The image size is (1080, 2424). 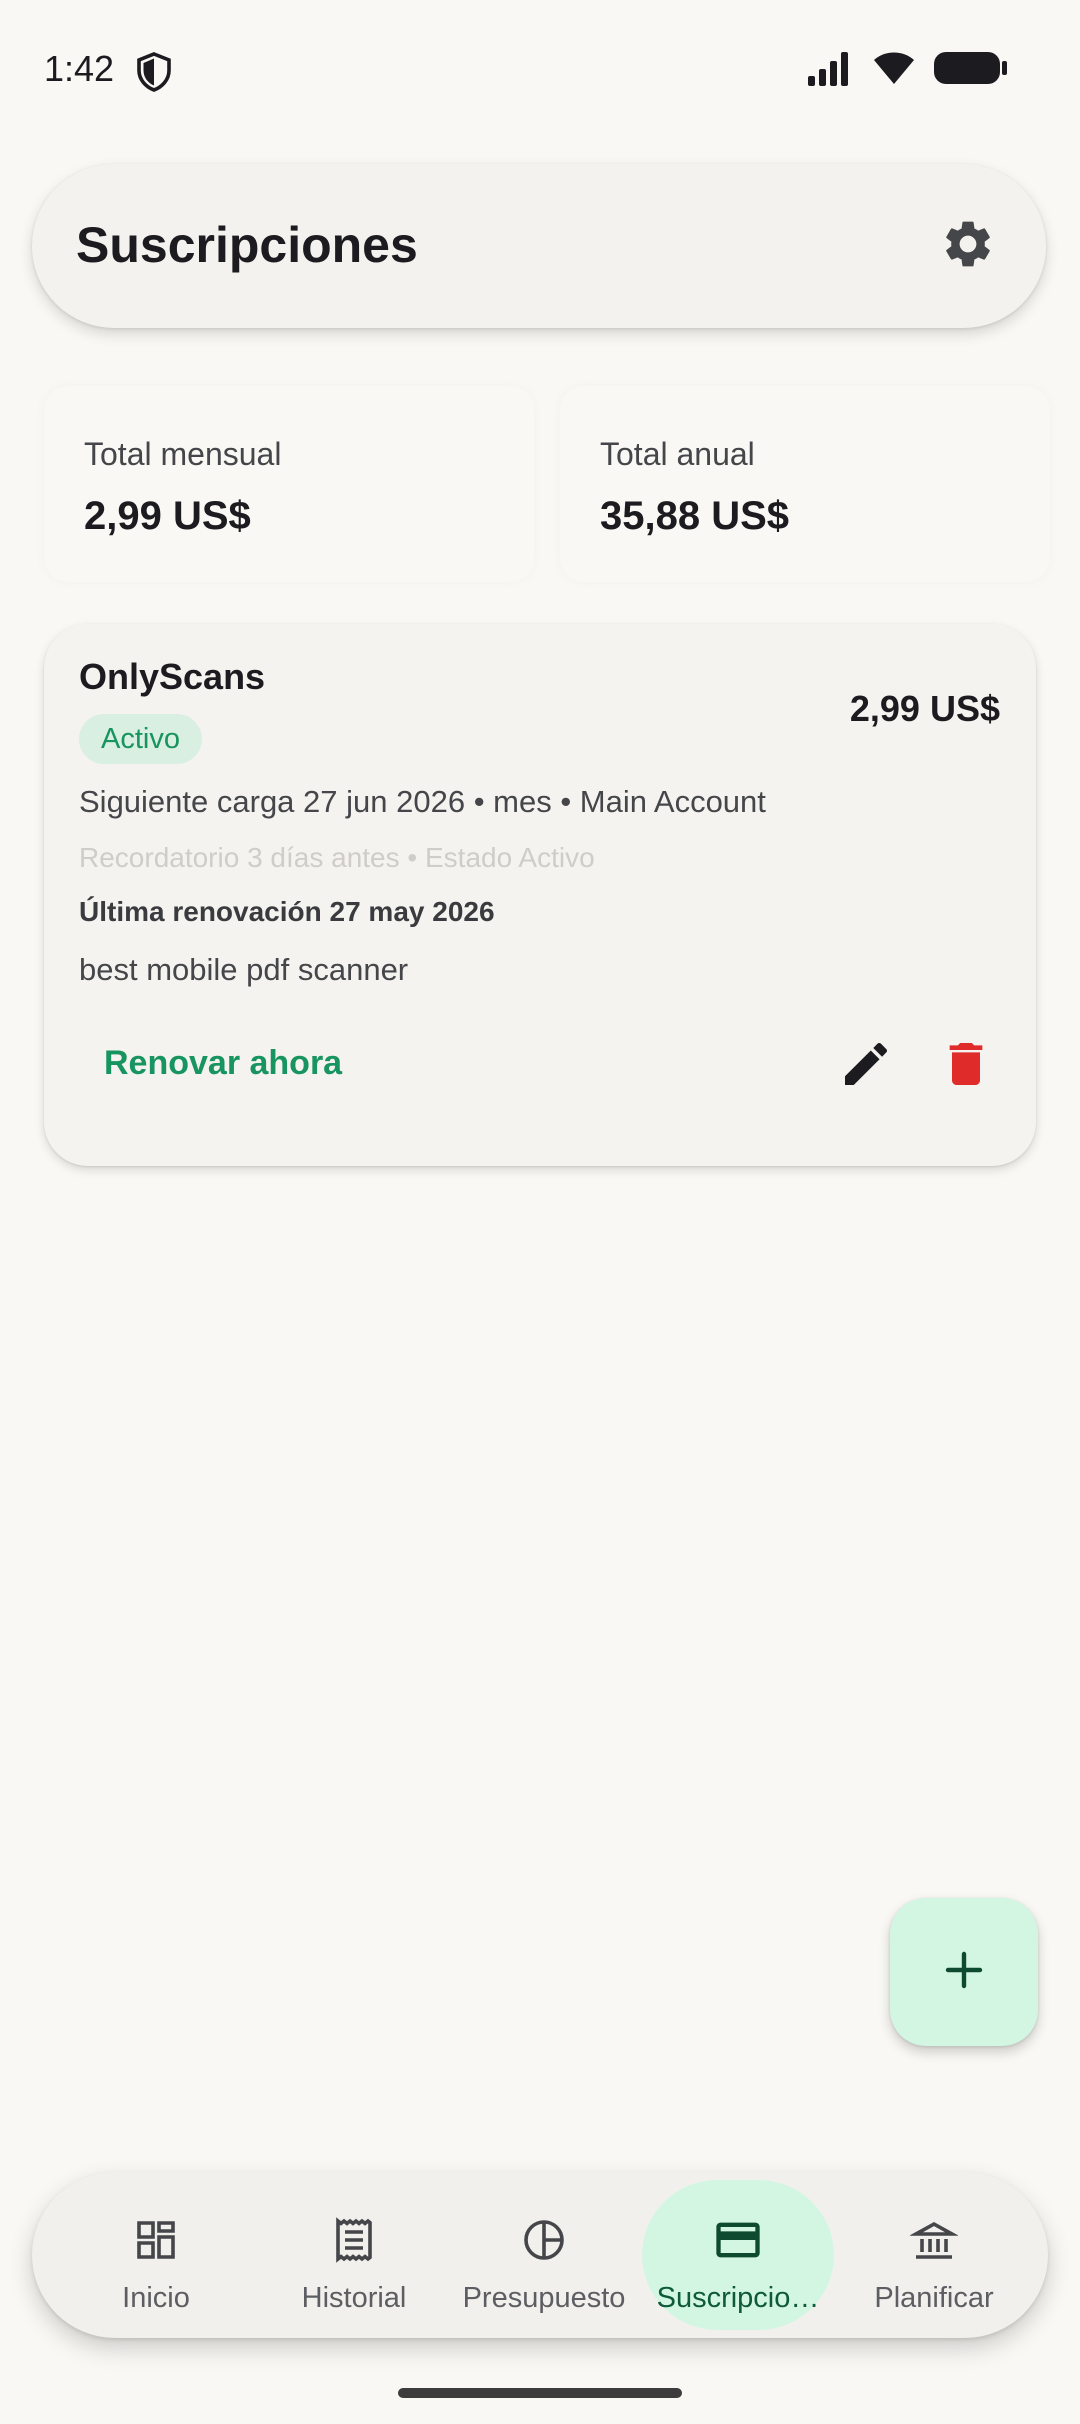 I want to click on status-time: 1:42, so click(x=79, y=68).